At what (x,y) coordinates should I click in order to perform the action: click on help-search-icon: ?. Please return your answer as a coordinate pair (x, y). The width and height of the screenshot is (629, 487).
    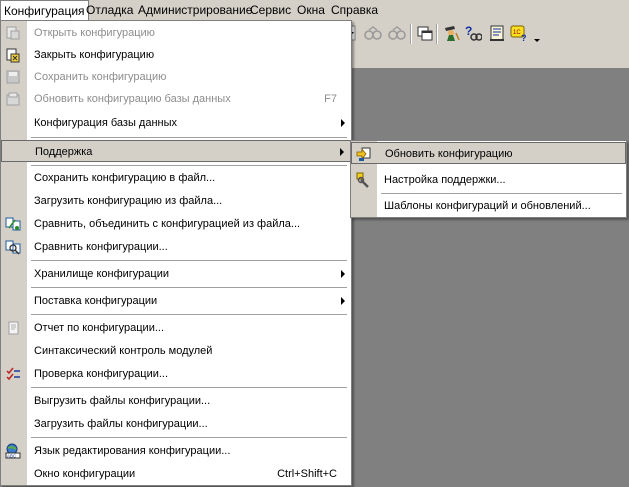
    Looking at the image, I should click on (473, 33).